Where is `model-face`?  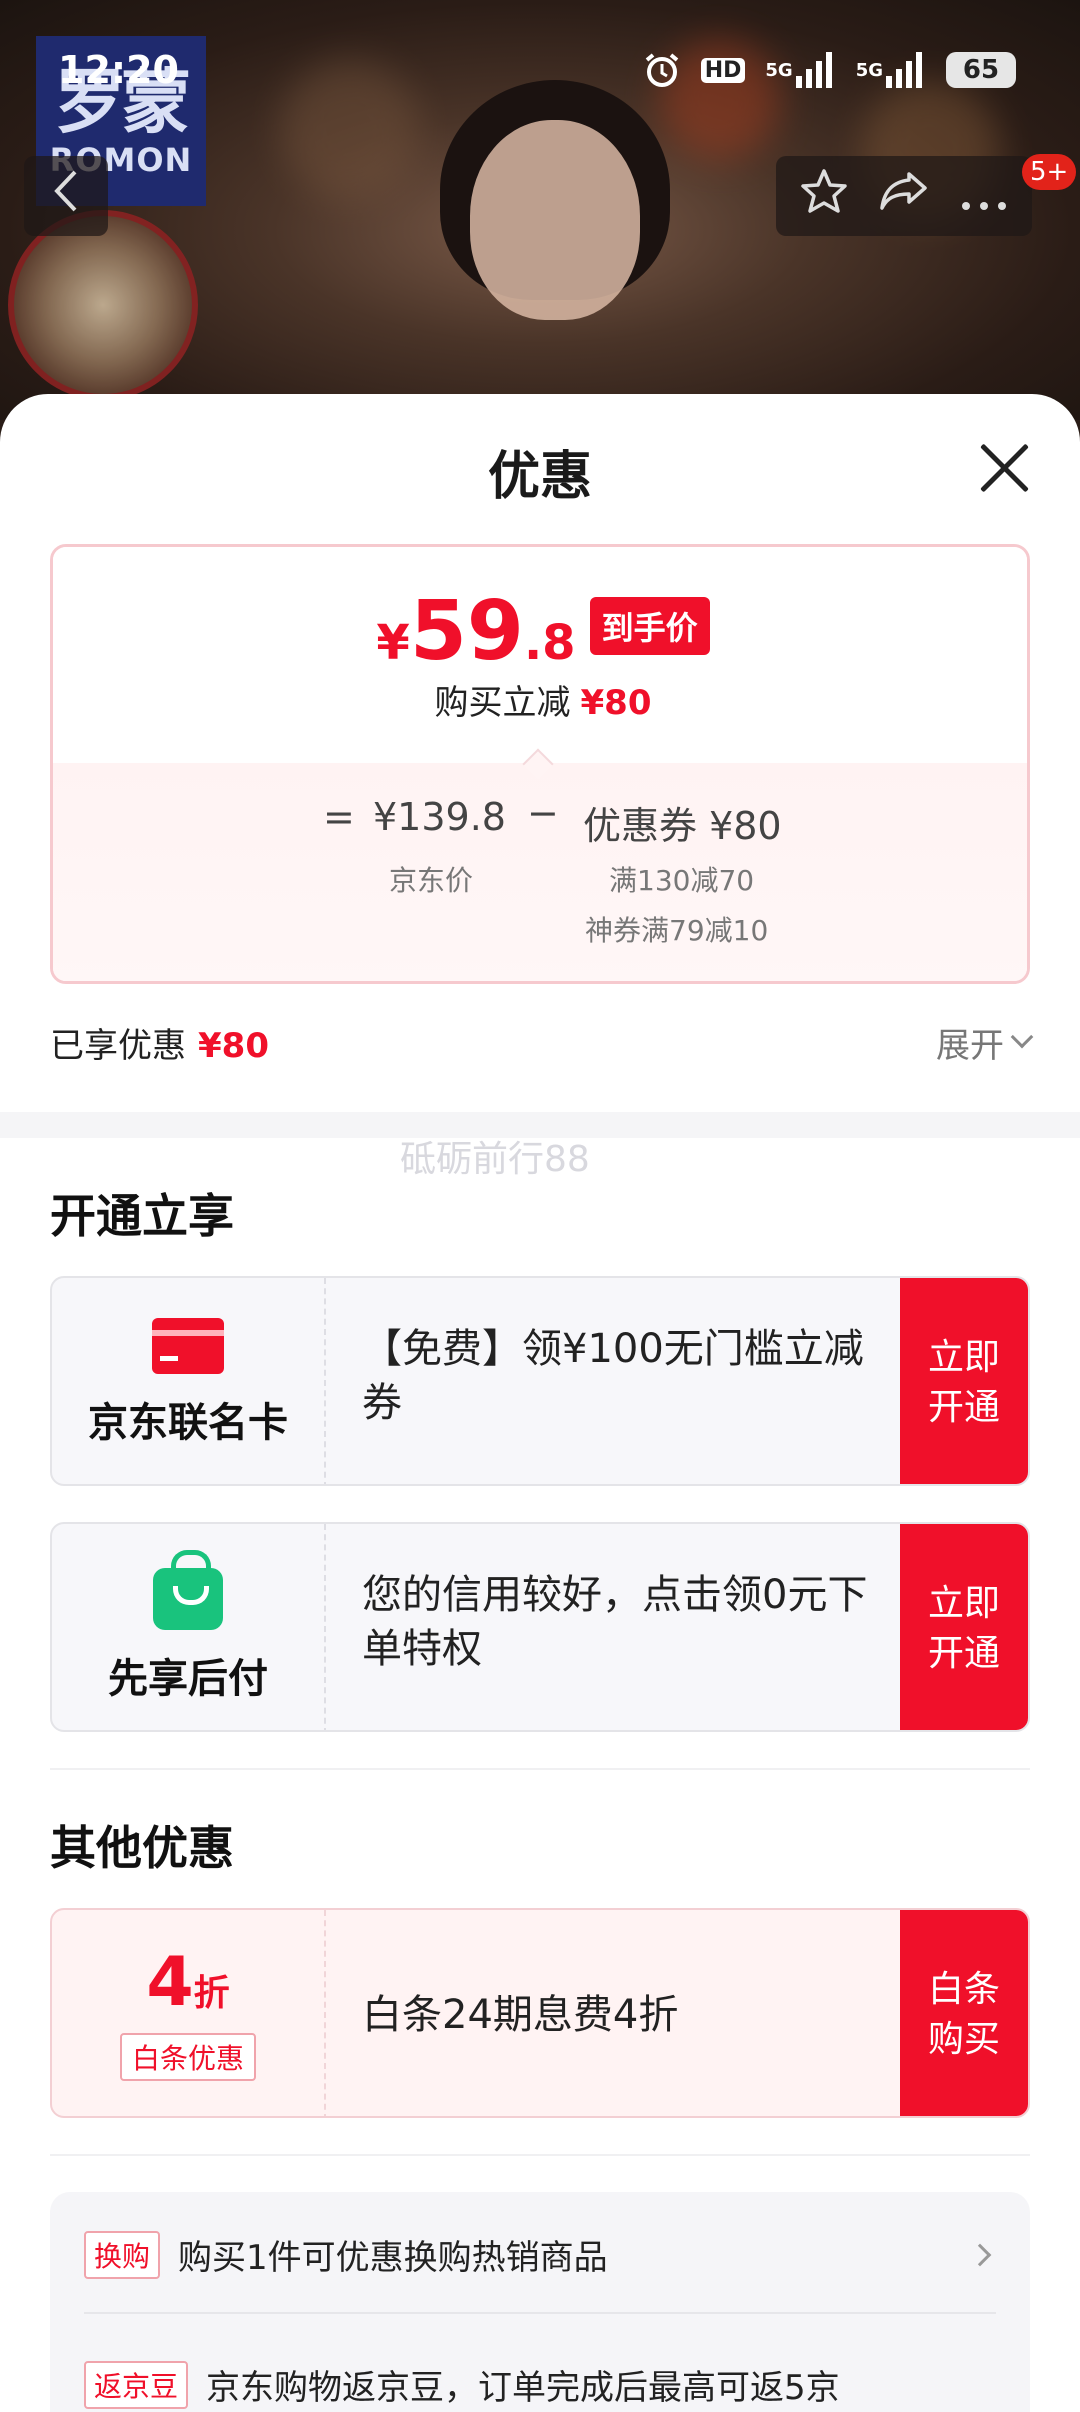
model-face is located at coordinates (555, 220).